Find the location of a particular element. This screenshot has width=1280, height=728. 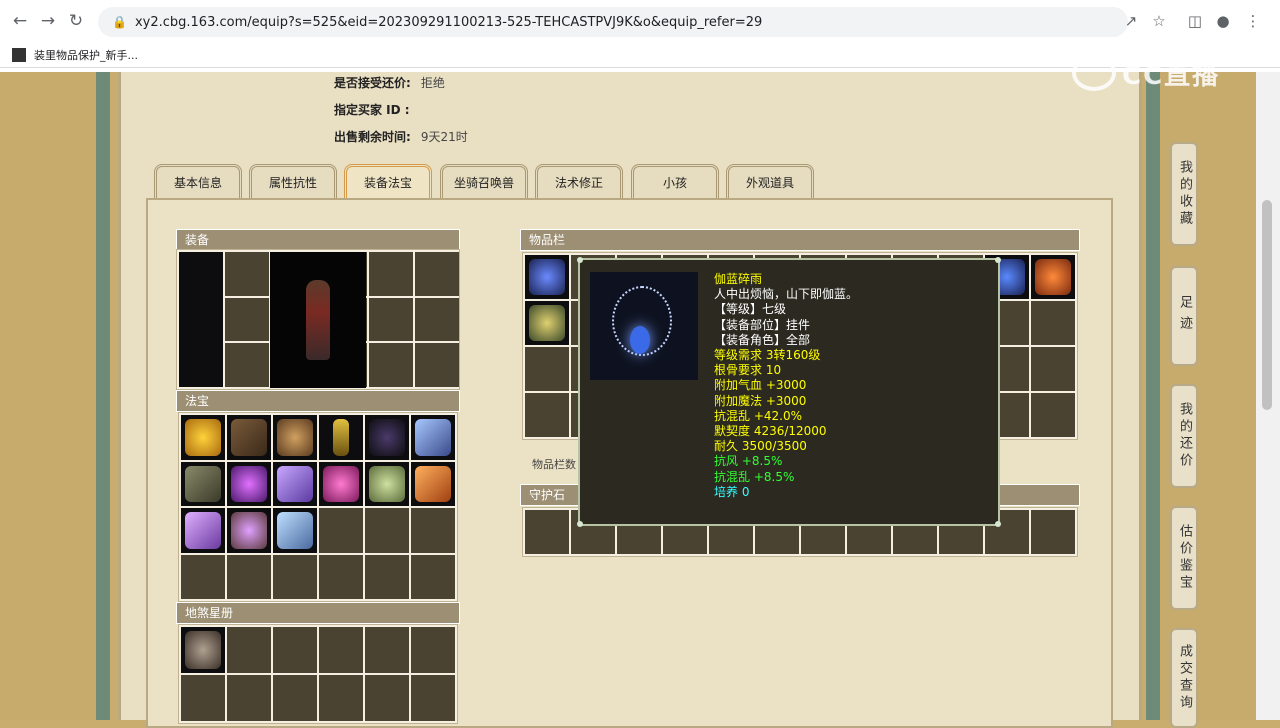

info-label: 出售剩余时间: is located at coordinates (372, 137).